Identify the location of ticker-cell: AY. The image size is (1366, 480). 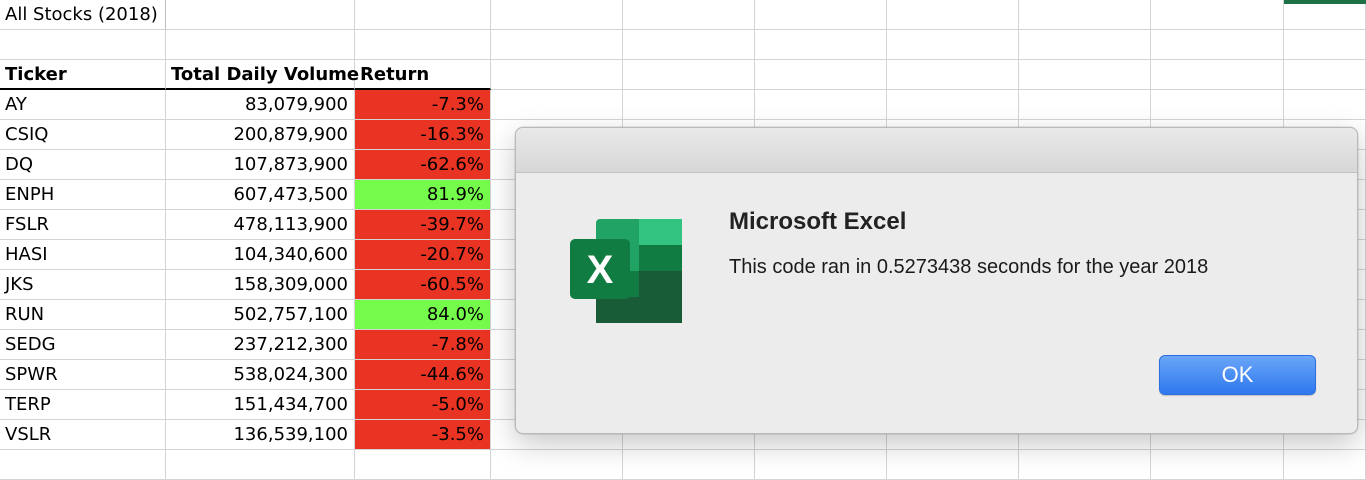
(83, 105).